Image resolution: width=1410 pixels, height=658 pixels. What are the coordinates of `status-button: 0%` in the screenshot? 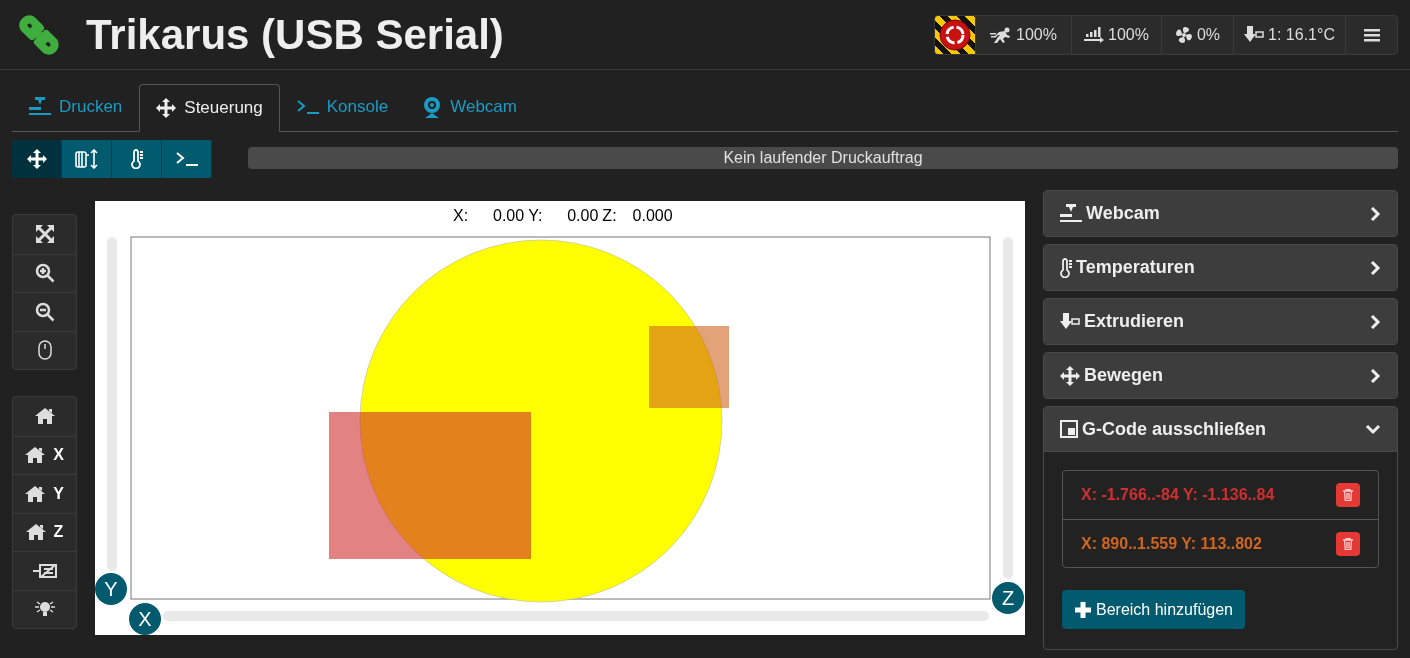 It's located at (1197, 34).